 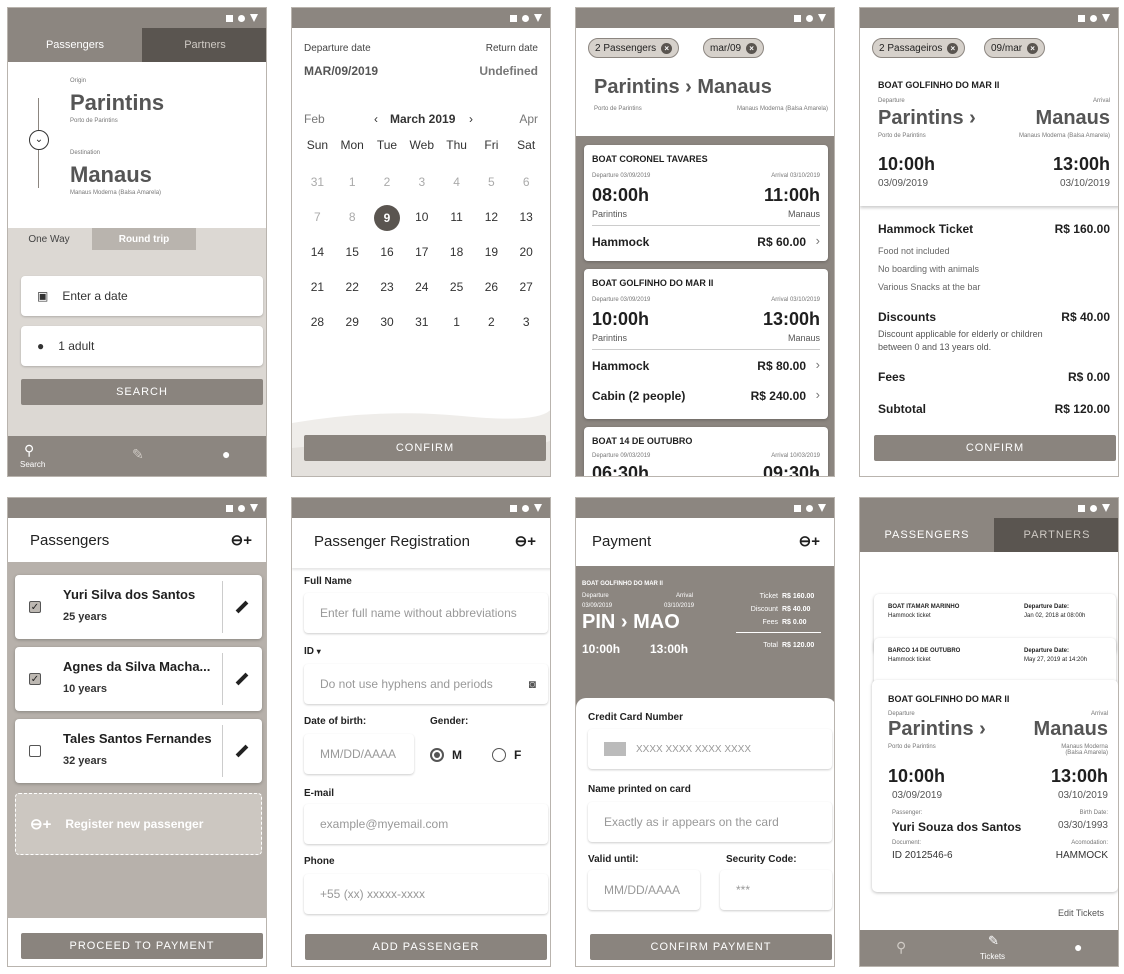 What do you see at coordinates (457, 755) in the screenshot?
I see `gender-m-label: M` at bounding box center [457, 755].